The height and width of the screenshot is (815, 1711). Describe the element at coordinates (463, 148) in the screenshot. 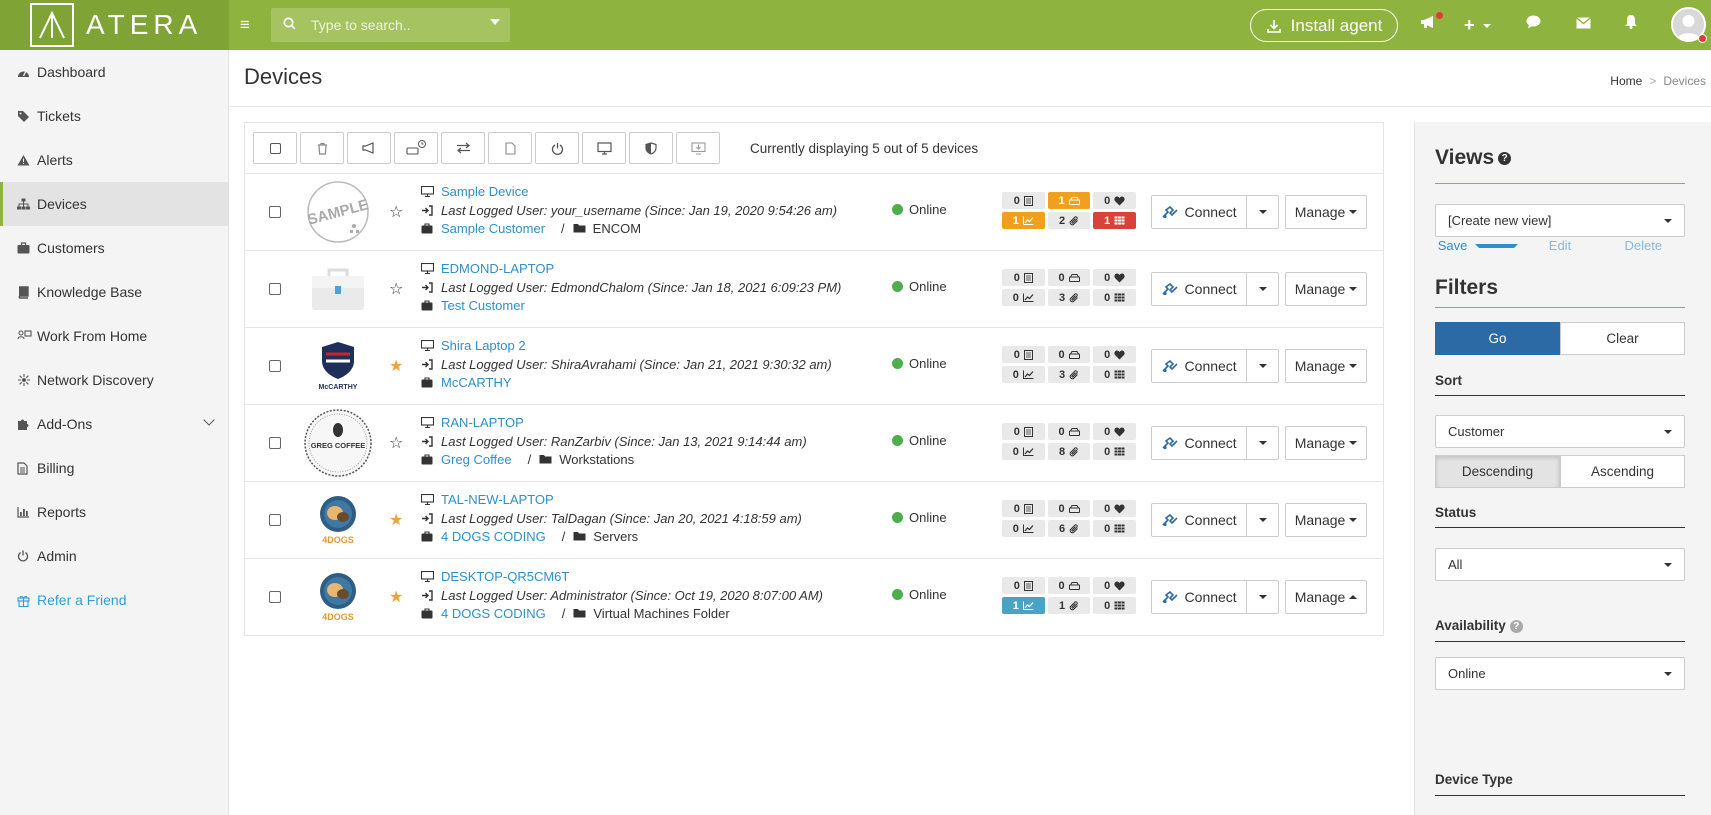

I see `transfer-button` at that location.